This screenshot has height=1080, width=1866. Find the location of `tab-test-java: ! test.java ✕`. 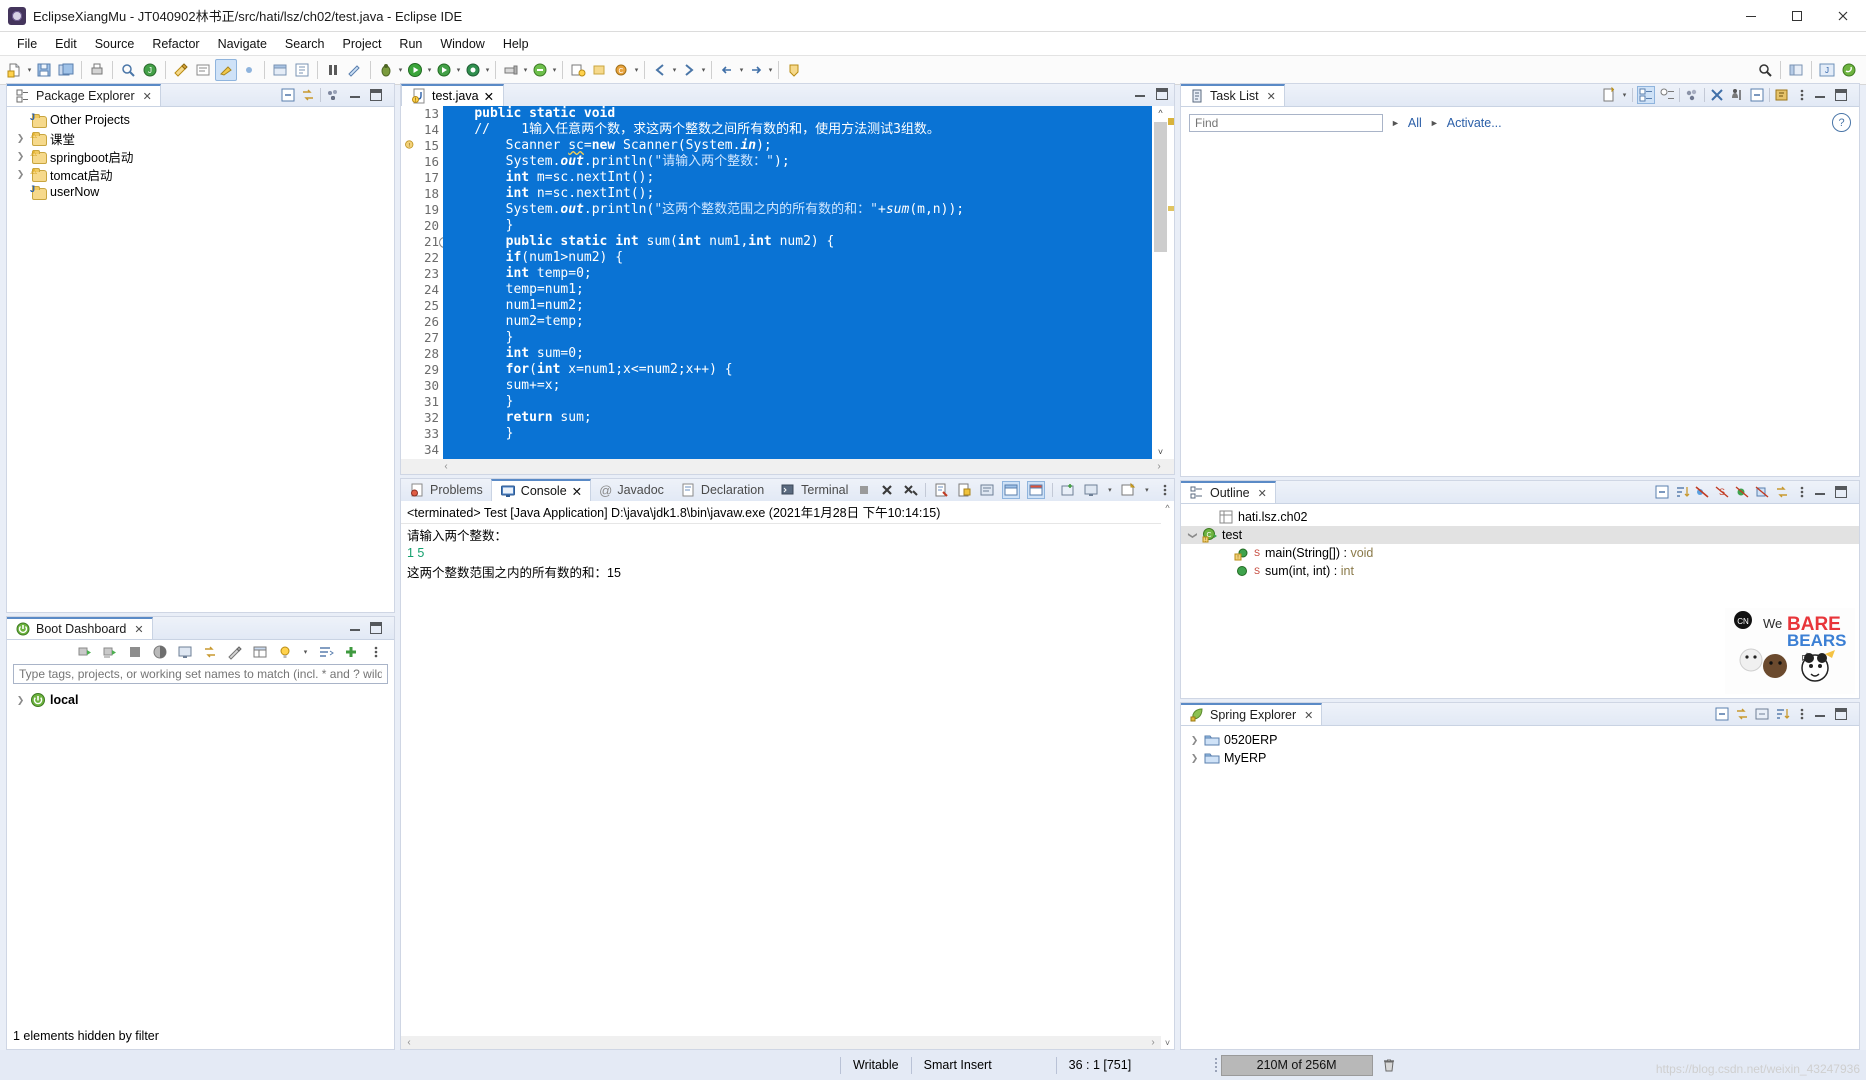

tab-test-java: ! test.java ✕ is located at coordinates (453, 95).